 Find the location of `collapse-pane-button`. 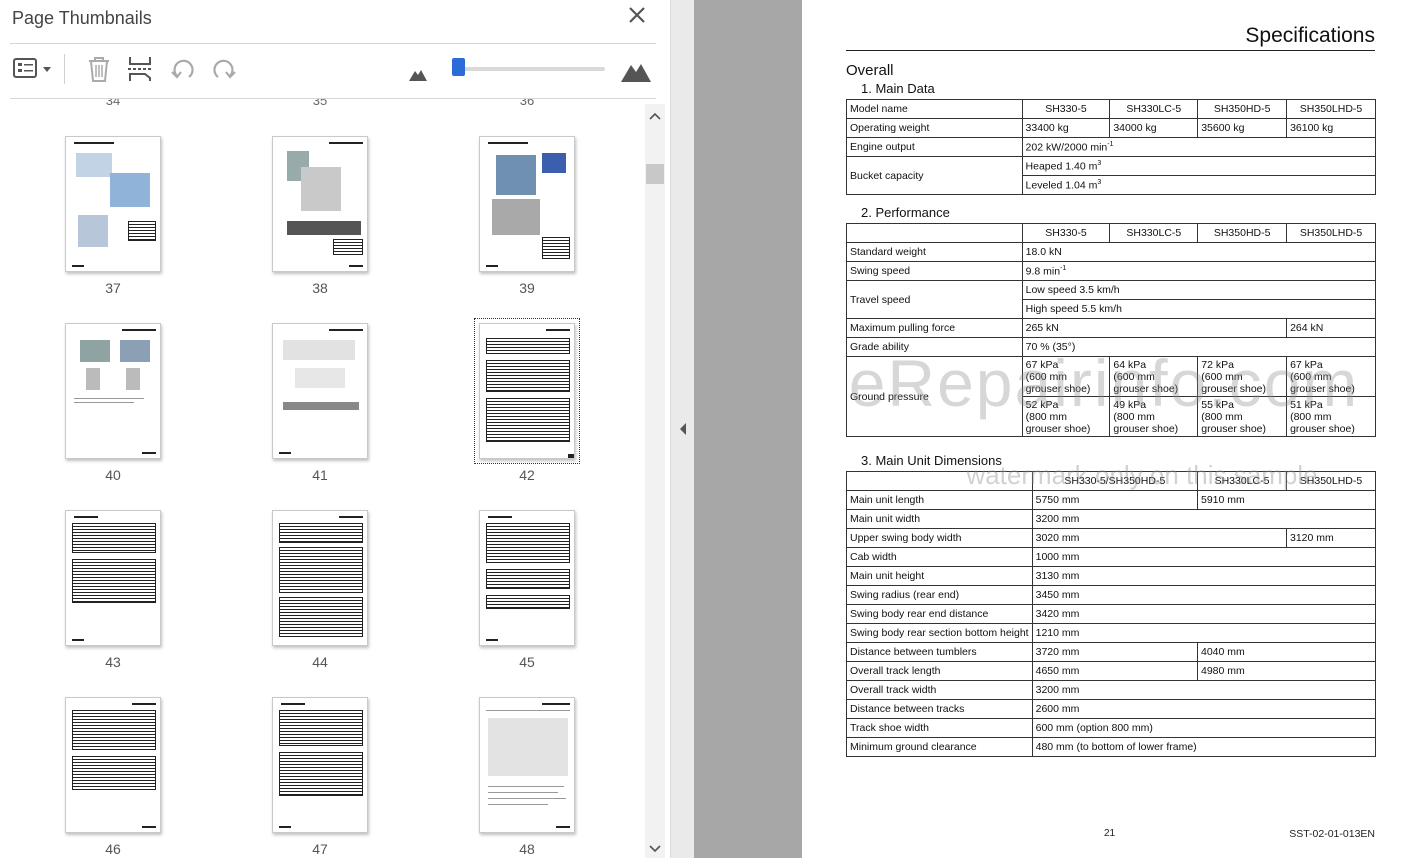

collapse-pane-button is located at coordinates (683, 429).